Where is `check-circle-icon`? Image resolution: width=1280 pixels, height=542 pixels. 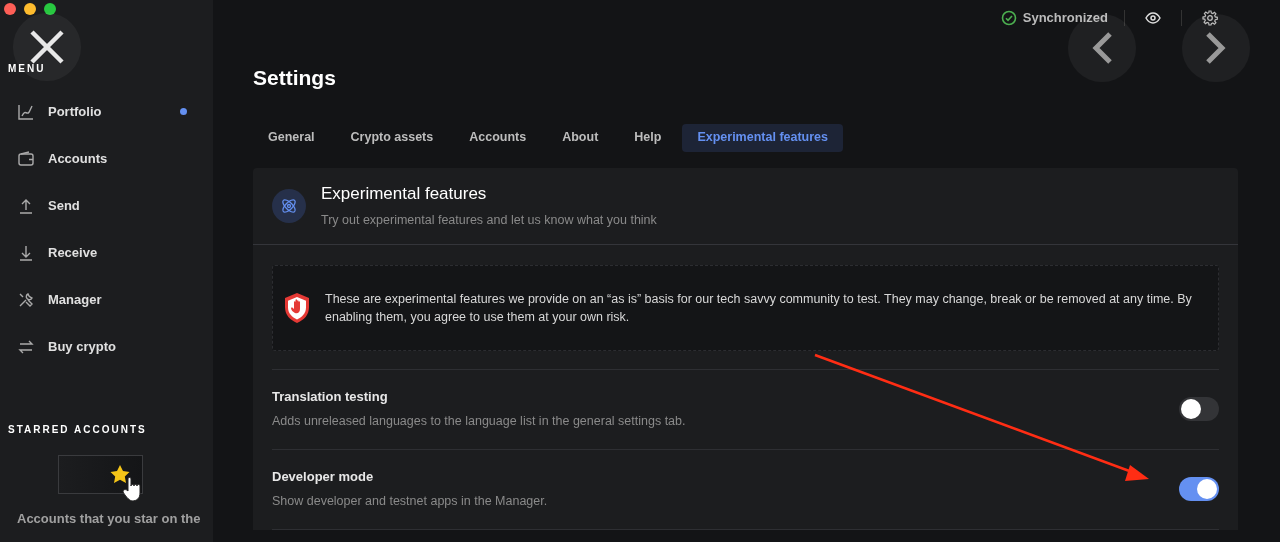 check-circle-icon is located at coordinates (1008, 18).